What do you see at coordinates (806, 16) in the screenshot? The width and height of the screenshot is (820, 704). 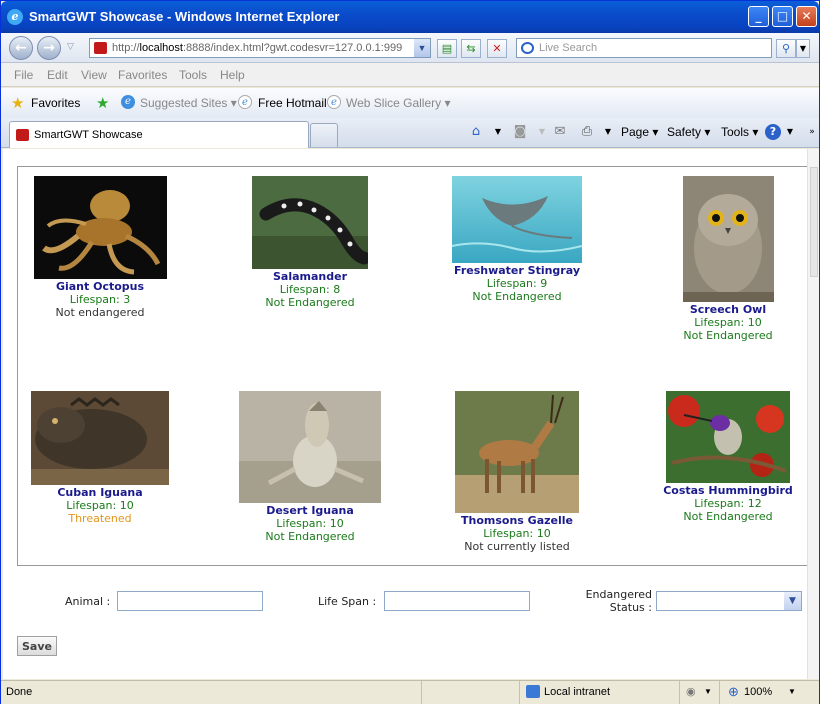 I see `close-button: ✕` at bounding box center [806, 16].